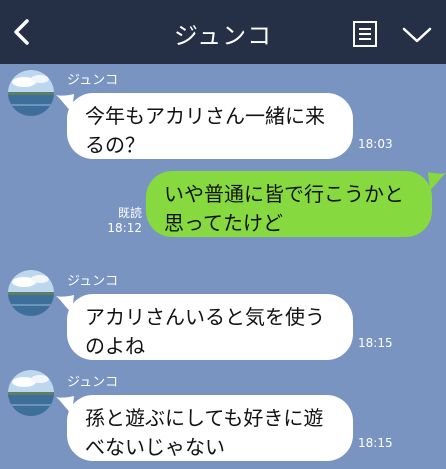  Describe the element at coordinates (115, 145) in the screenshot. I see `message-text-line: るの？` at that location.